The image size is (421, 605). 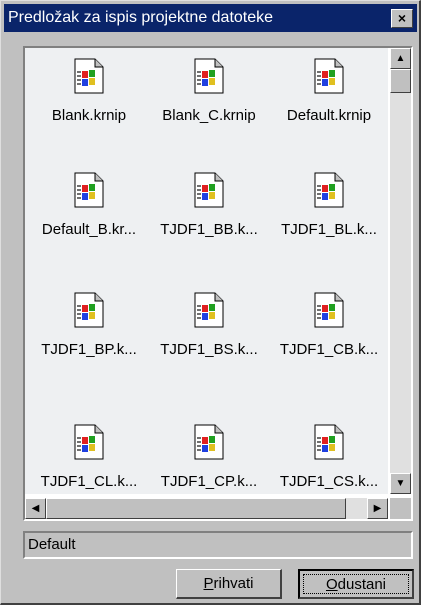 I want to click on focus-outline, so click(x=356, y=584).